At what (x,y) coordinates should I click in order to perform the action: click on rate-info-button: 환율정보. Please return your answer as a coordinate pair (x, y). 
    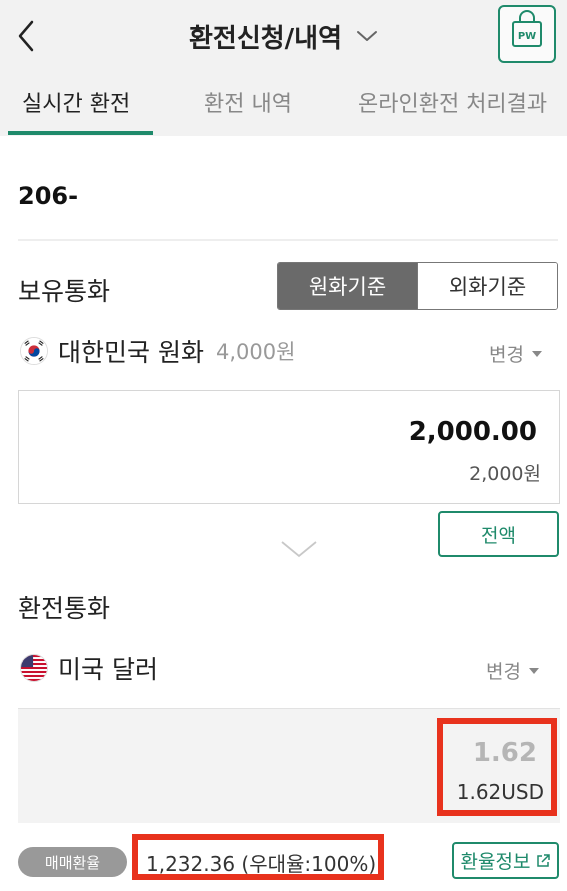
    Looking at the image, I should click on (505, 860).